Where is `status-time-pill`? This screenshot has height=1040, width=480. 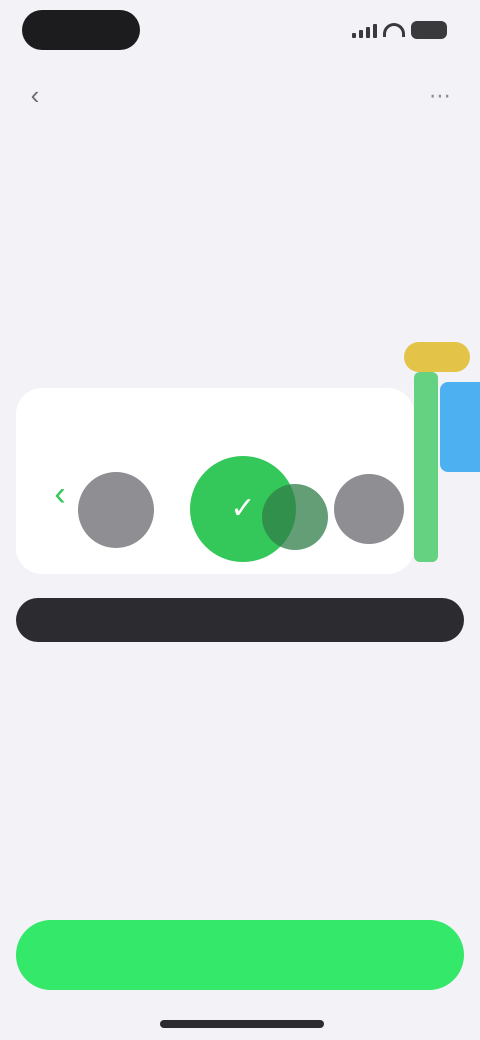 status-time-pill is located at coordinates (81, 30).